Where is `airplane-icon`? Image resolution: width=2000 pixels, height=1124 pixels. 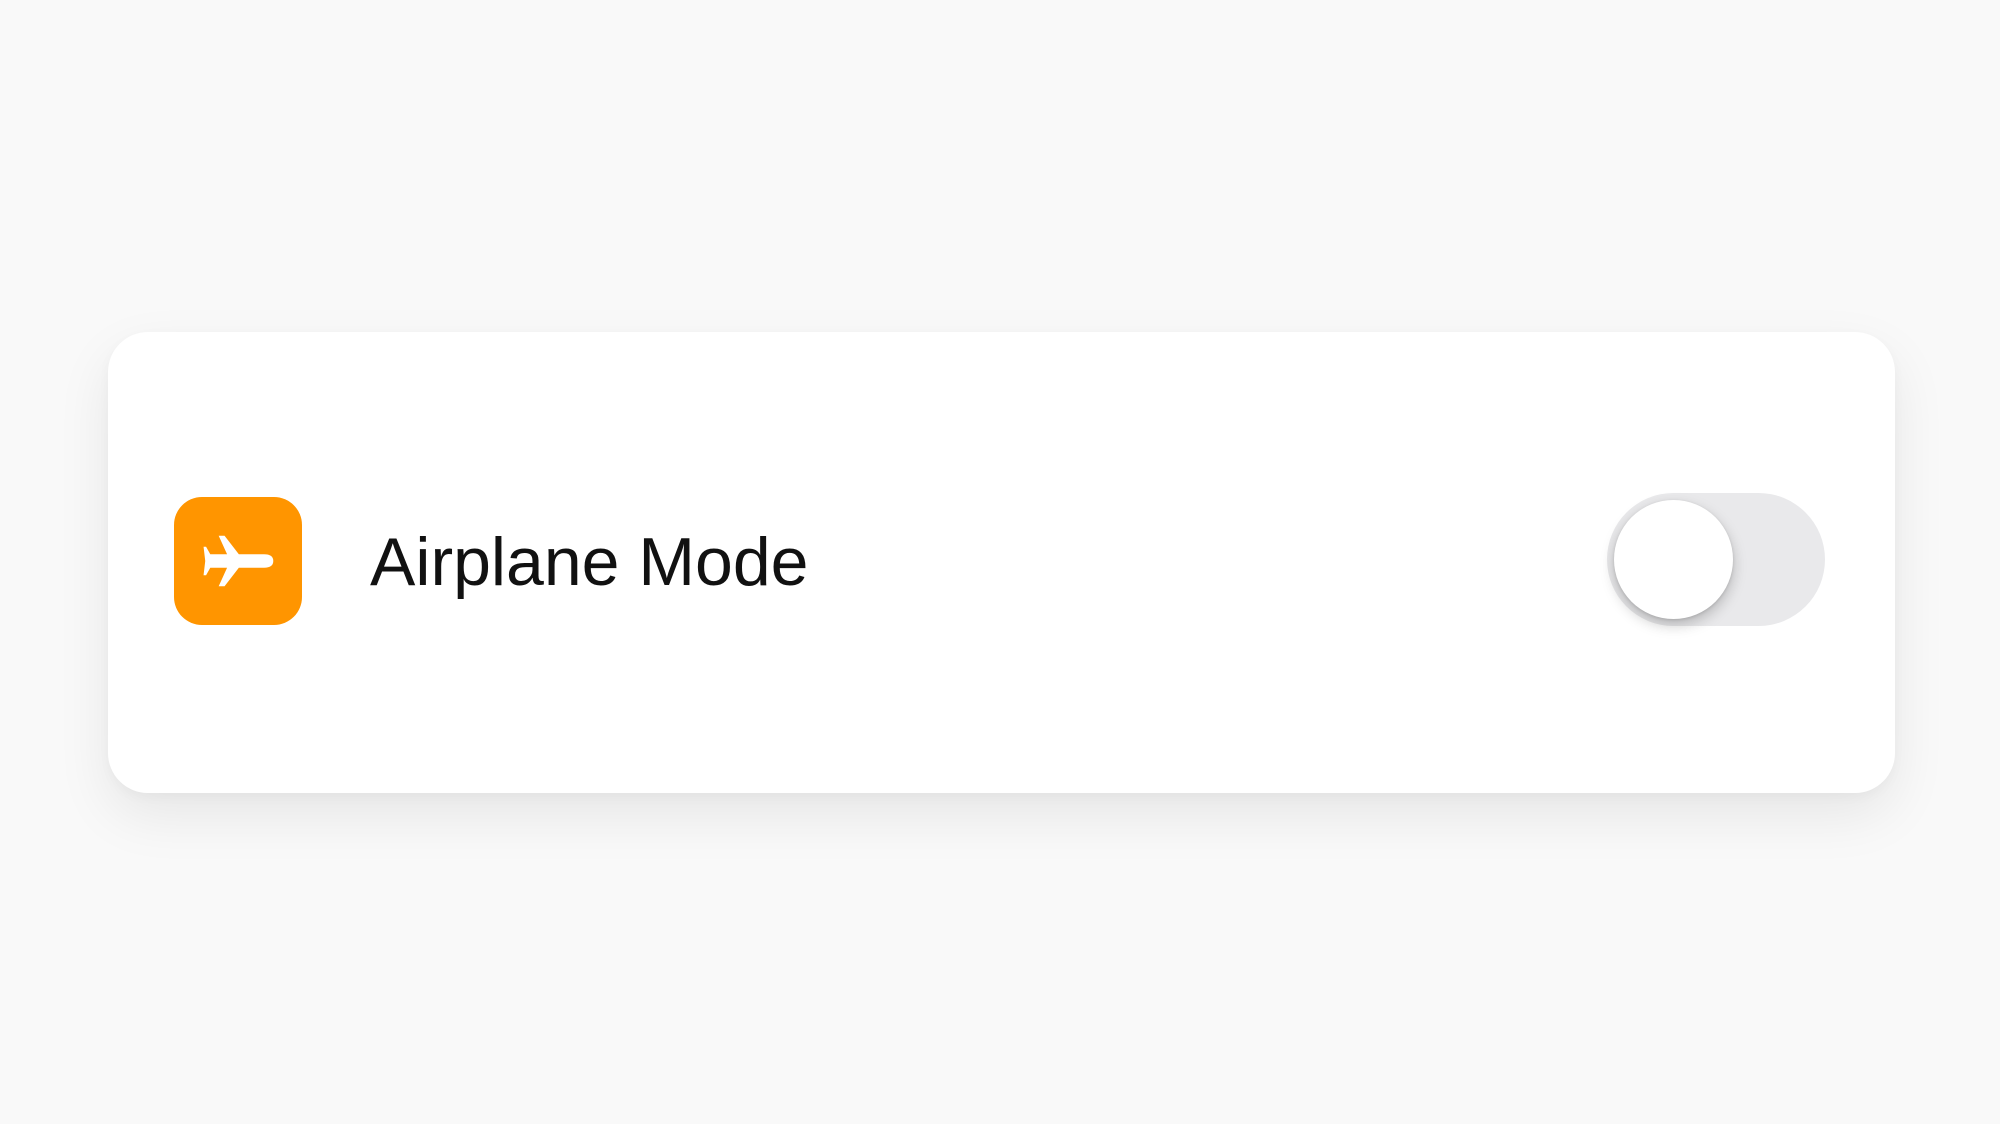
airplane-icon is located at coordinates (238, 561).